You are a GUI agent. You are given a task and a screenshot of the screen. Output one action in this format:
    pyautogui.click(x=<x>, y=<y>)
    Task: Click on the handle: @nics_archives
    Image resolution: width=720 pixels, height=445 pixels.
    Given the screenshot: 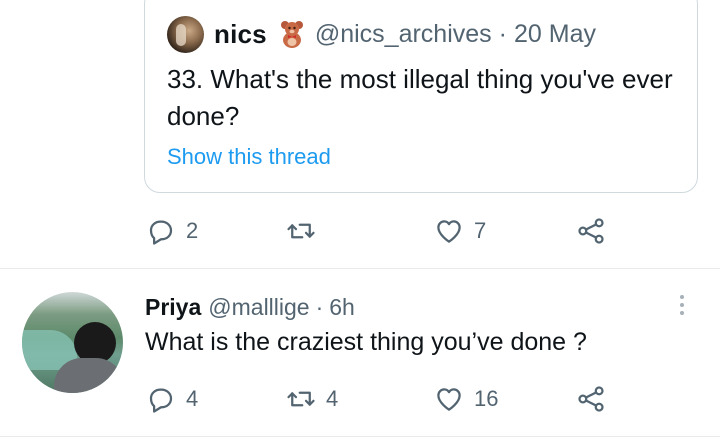 What is the action you would take?
    pyautogui.click(x=403, y=34)
    